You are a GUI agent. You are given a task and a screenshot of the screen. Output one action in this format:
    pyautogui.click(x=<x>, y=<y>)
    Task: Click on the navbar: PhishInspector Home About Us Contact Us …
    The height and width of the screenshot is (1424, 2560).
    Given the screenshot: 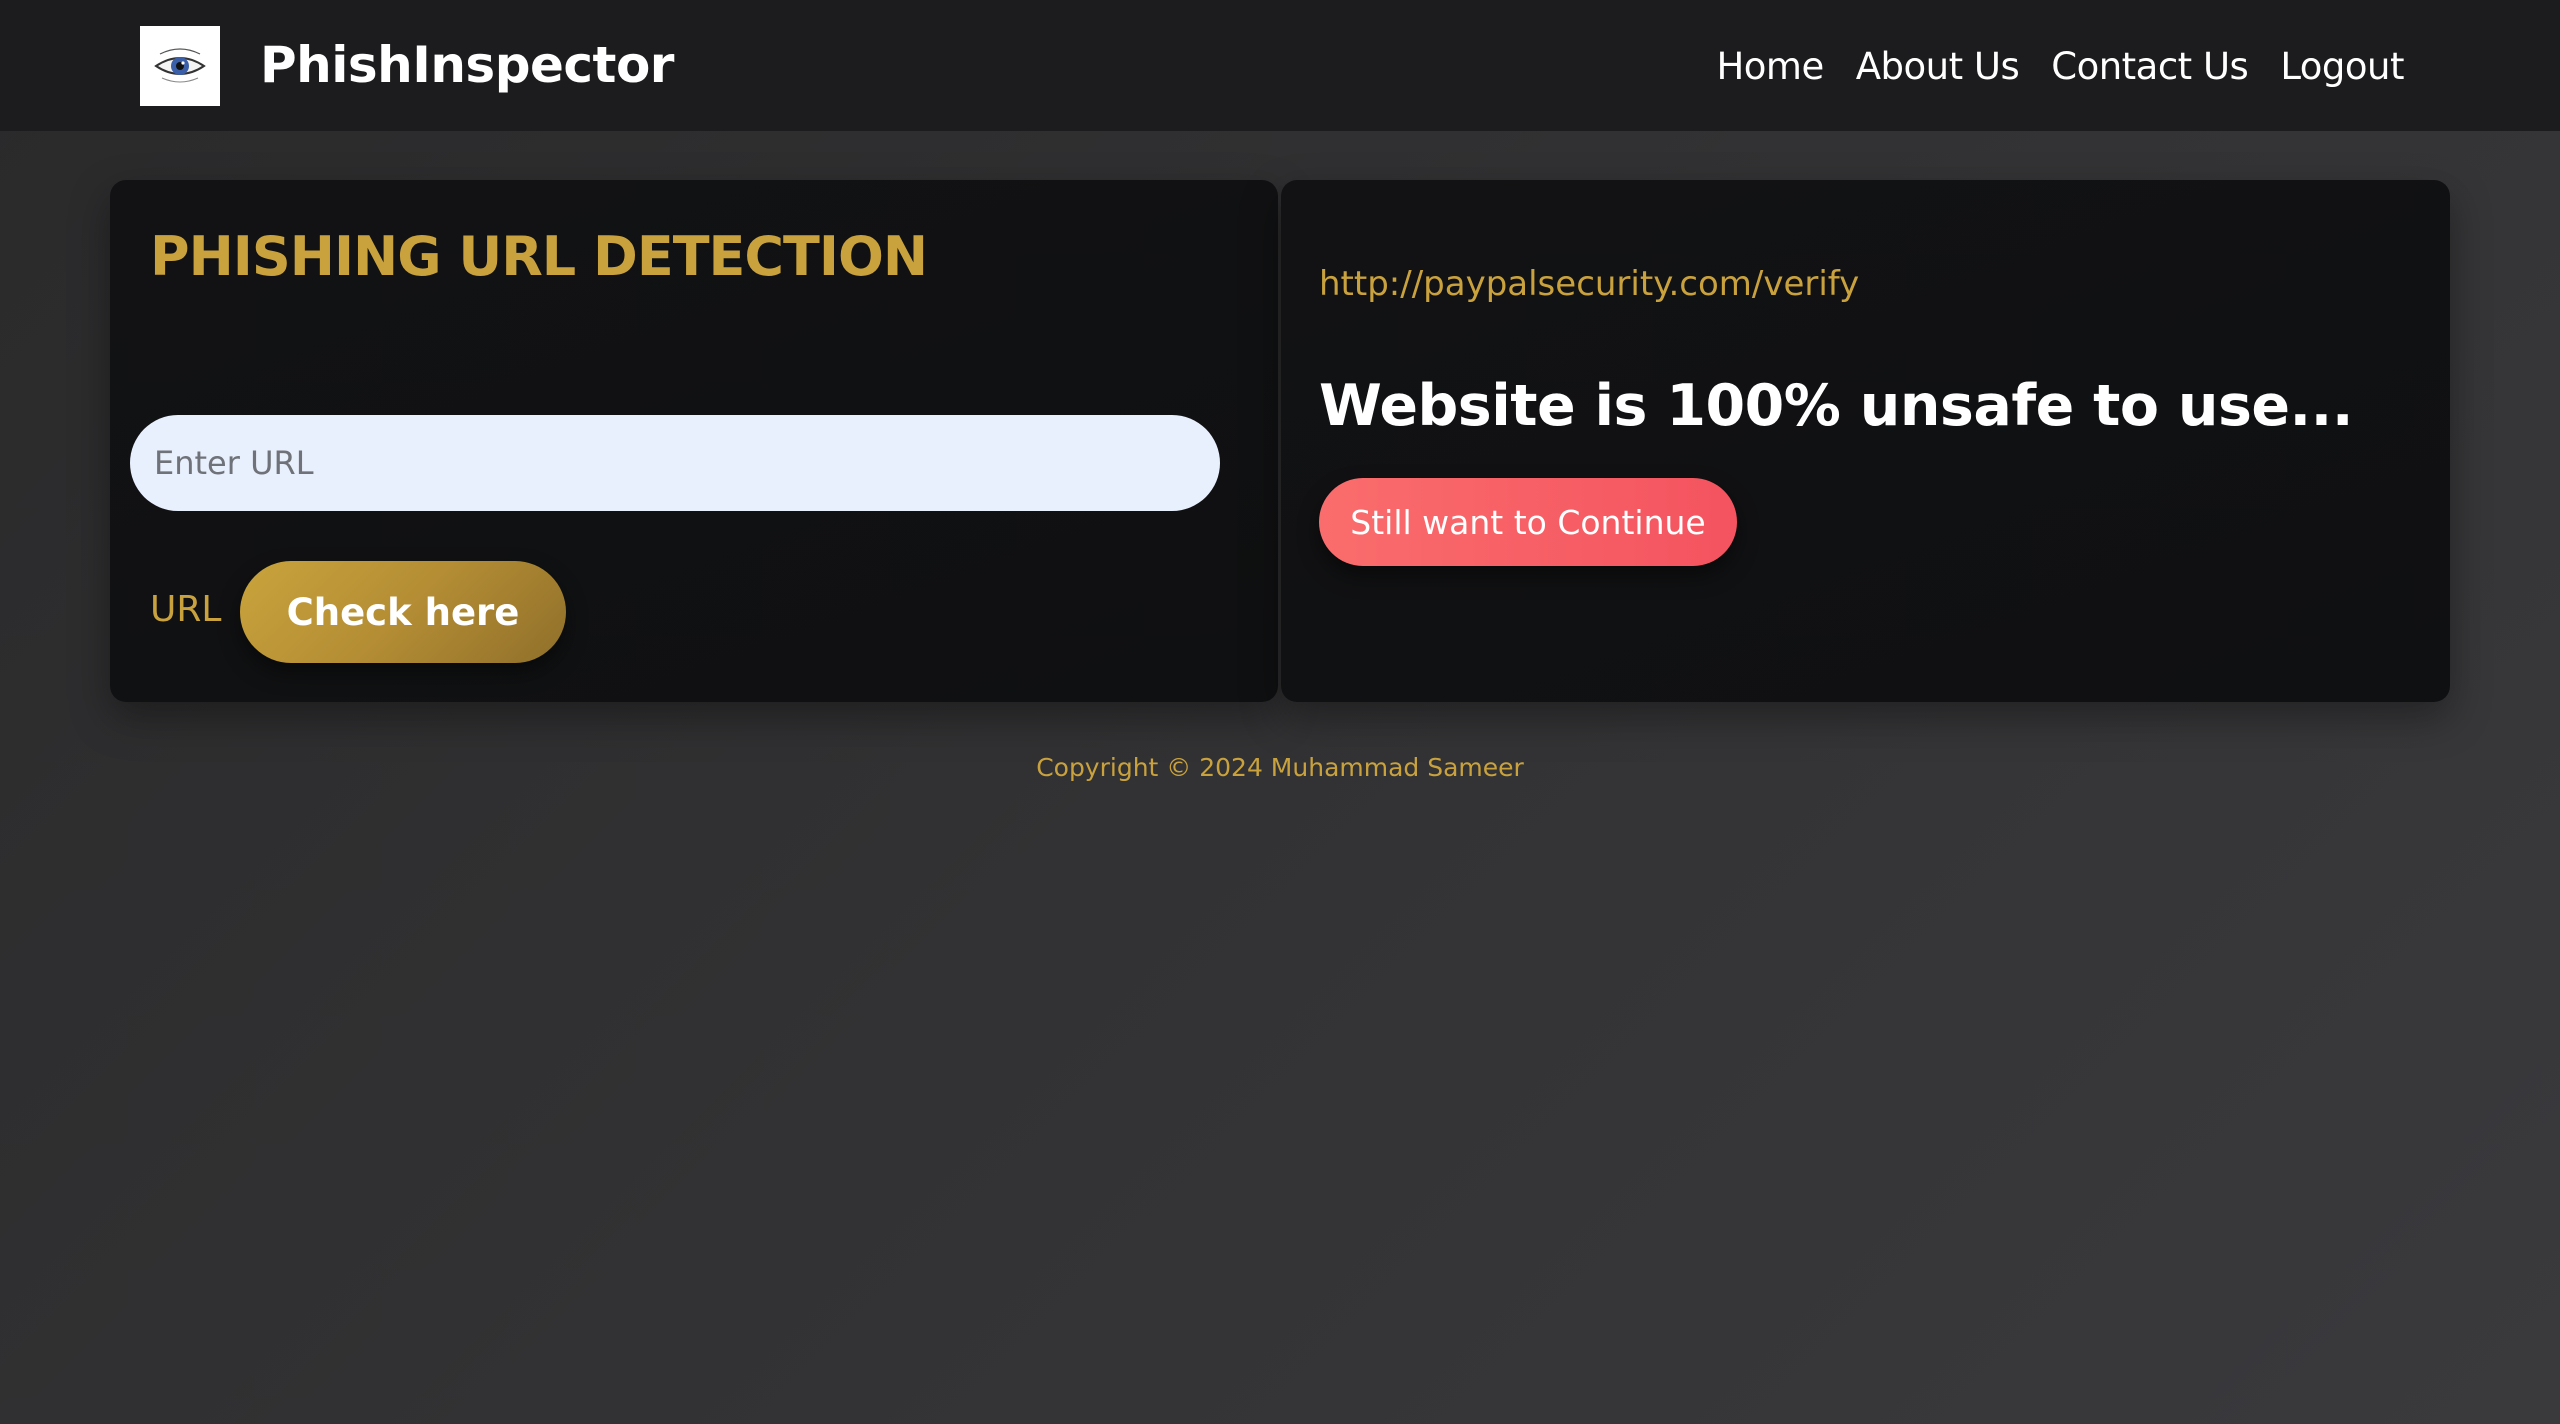 What is the action you would take?
    pyautogui.click(x=1280, y=65)
    